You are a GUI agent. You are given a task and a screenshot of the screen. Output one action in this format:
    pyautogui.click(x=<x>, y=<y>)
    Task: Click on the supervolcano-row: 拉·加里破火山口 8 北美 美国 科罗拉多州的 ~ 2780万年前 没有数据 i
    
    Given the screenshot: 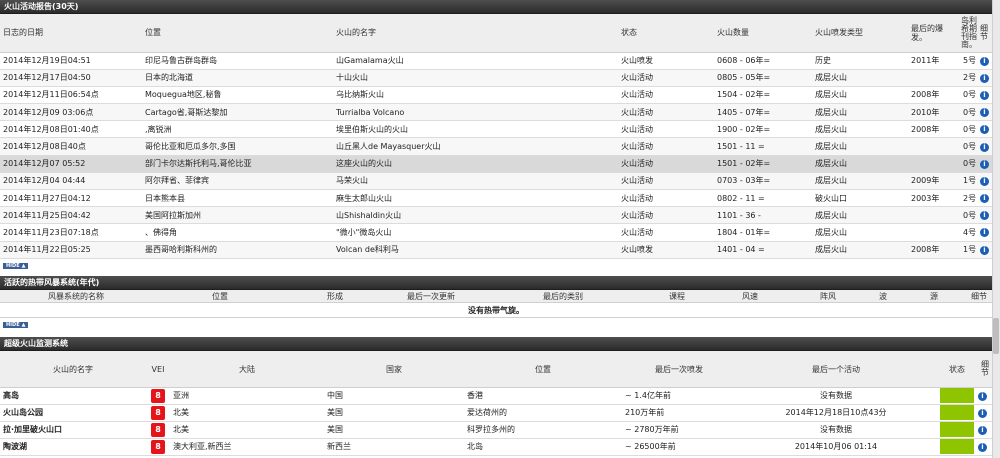 What is the action you would take?
    pyautogui.click(x=496, y=430)
    